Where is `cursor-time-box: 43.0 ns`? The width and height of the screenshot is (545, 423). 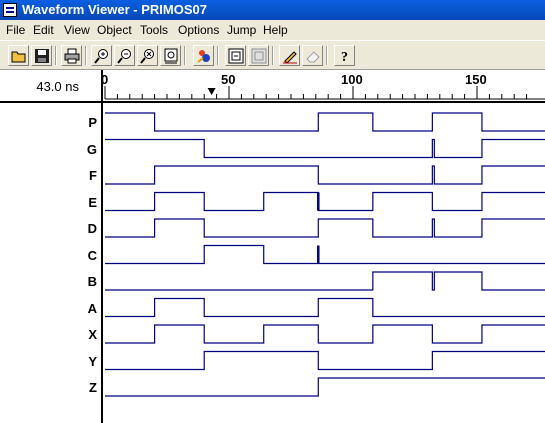 cursor-time-box: 43.0 ns is located at coordinates (50, 86).